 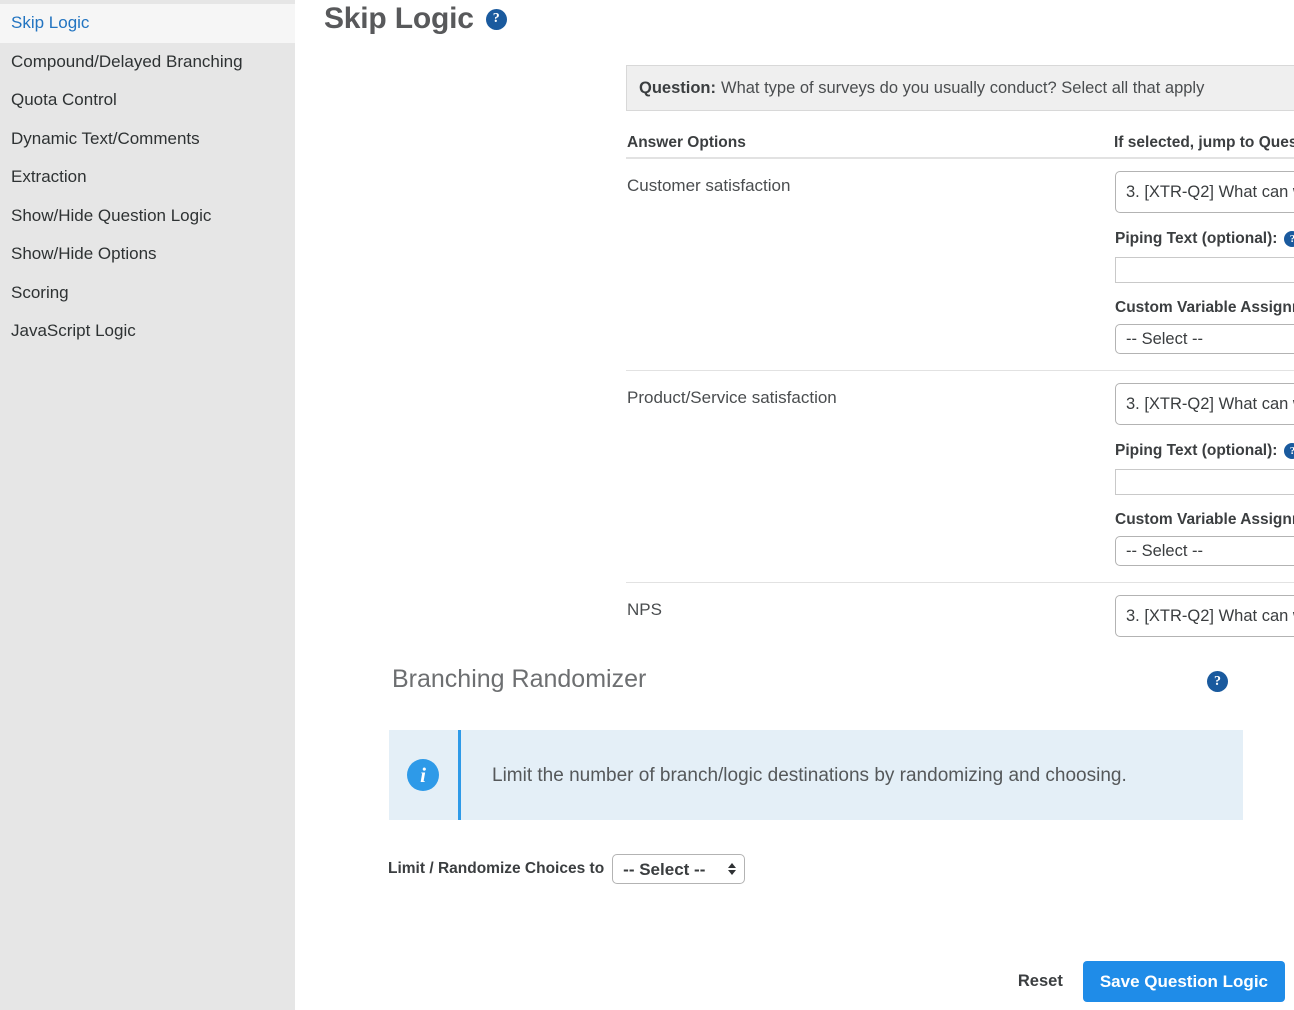 I want to click on sidebar-item-show-hide-options: Show/Hide Options, so click(x=147, y=254).